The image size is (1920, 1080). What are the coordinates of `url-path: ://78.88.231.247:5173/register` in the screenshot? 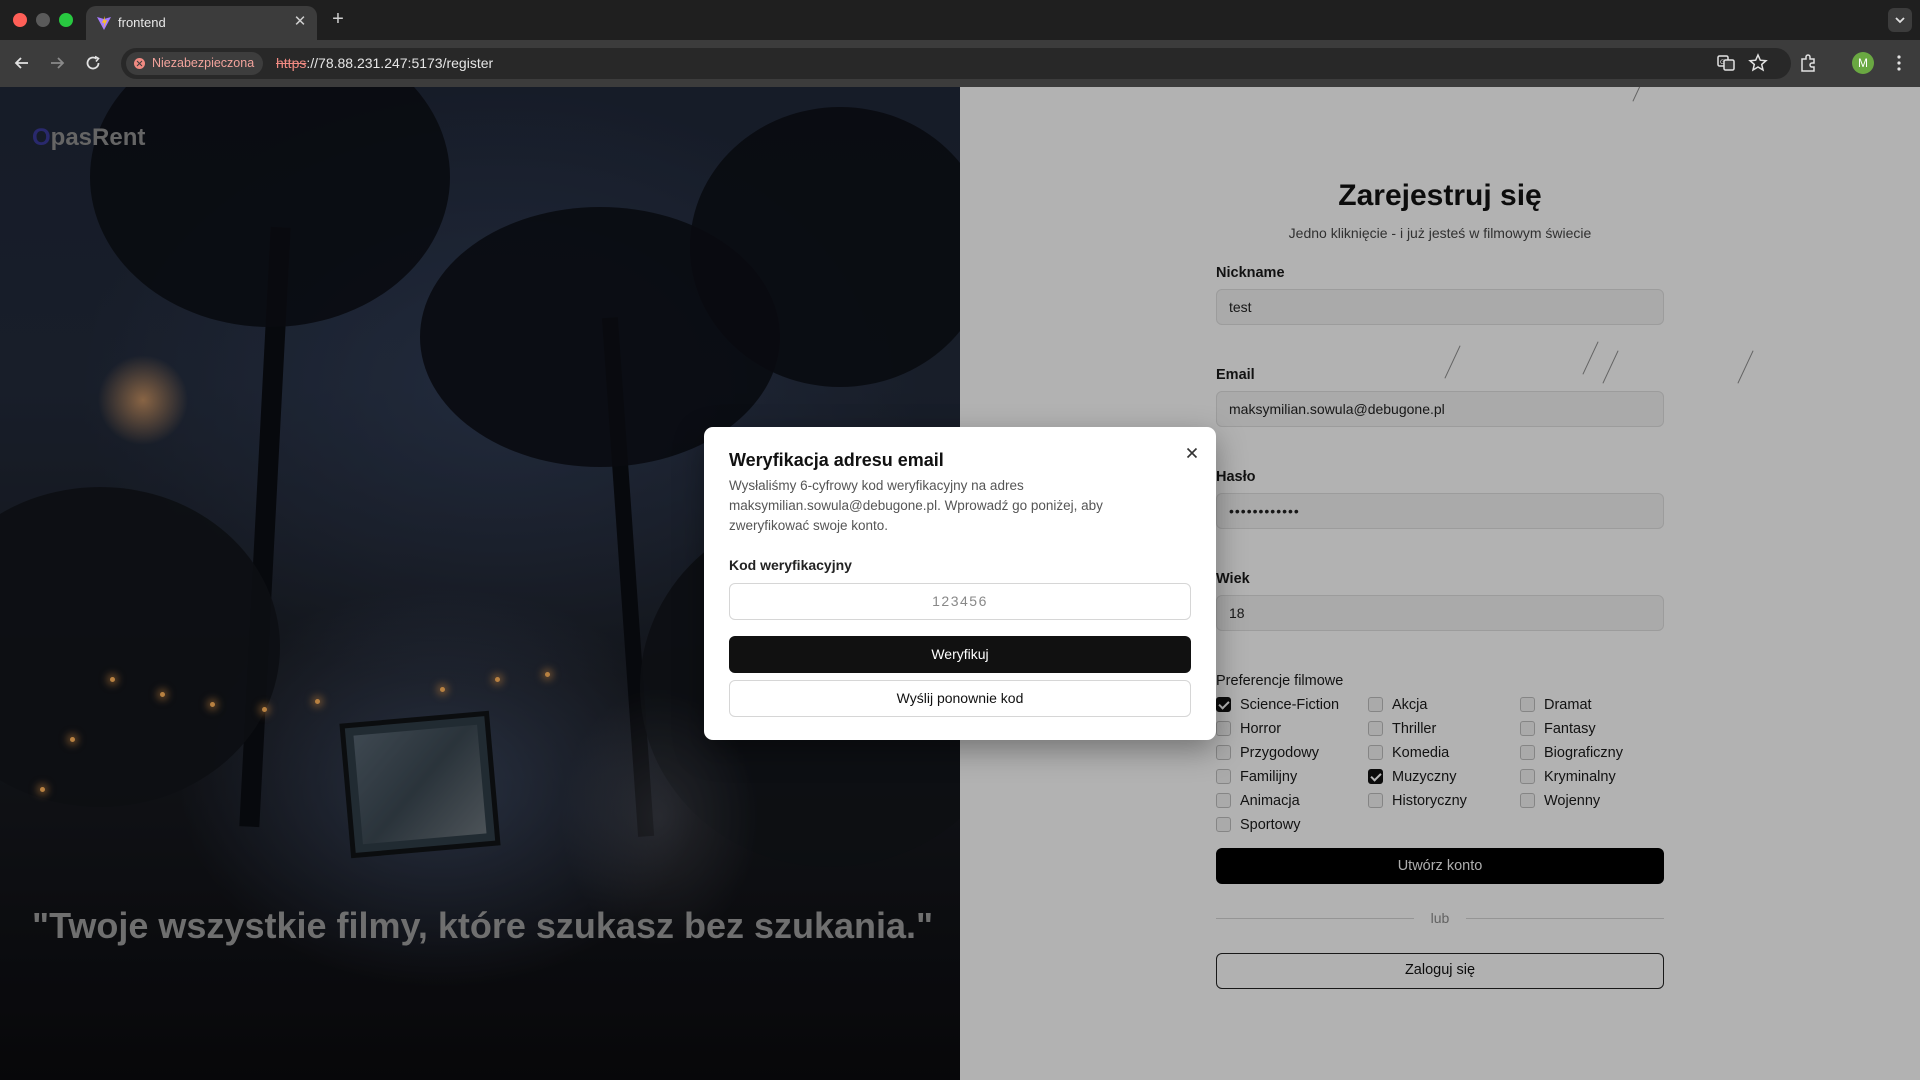 It's located at (400, 63).